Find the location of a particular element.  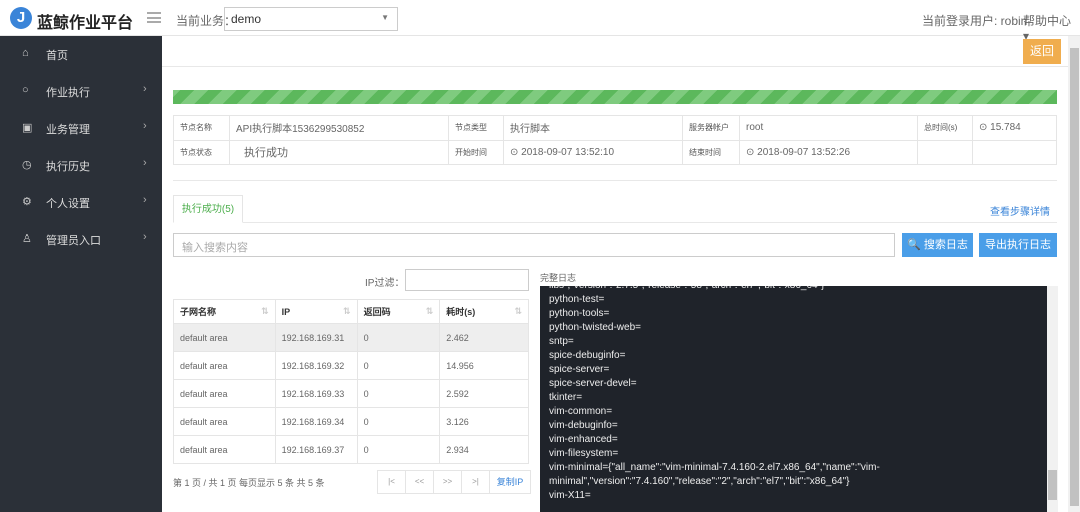

node-name-label: 节点名称 is located at coordinates (201, 128).